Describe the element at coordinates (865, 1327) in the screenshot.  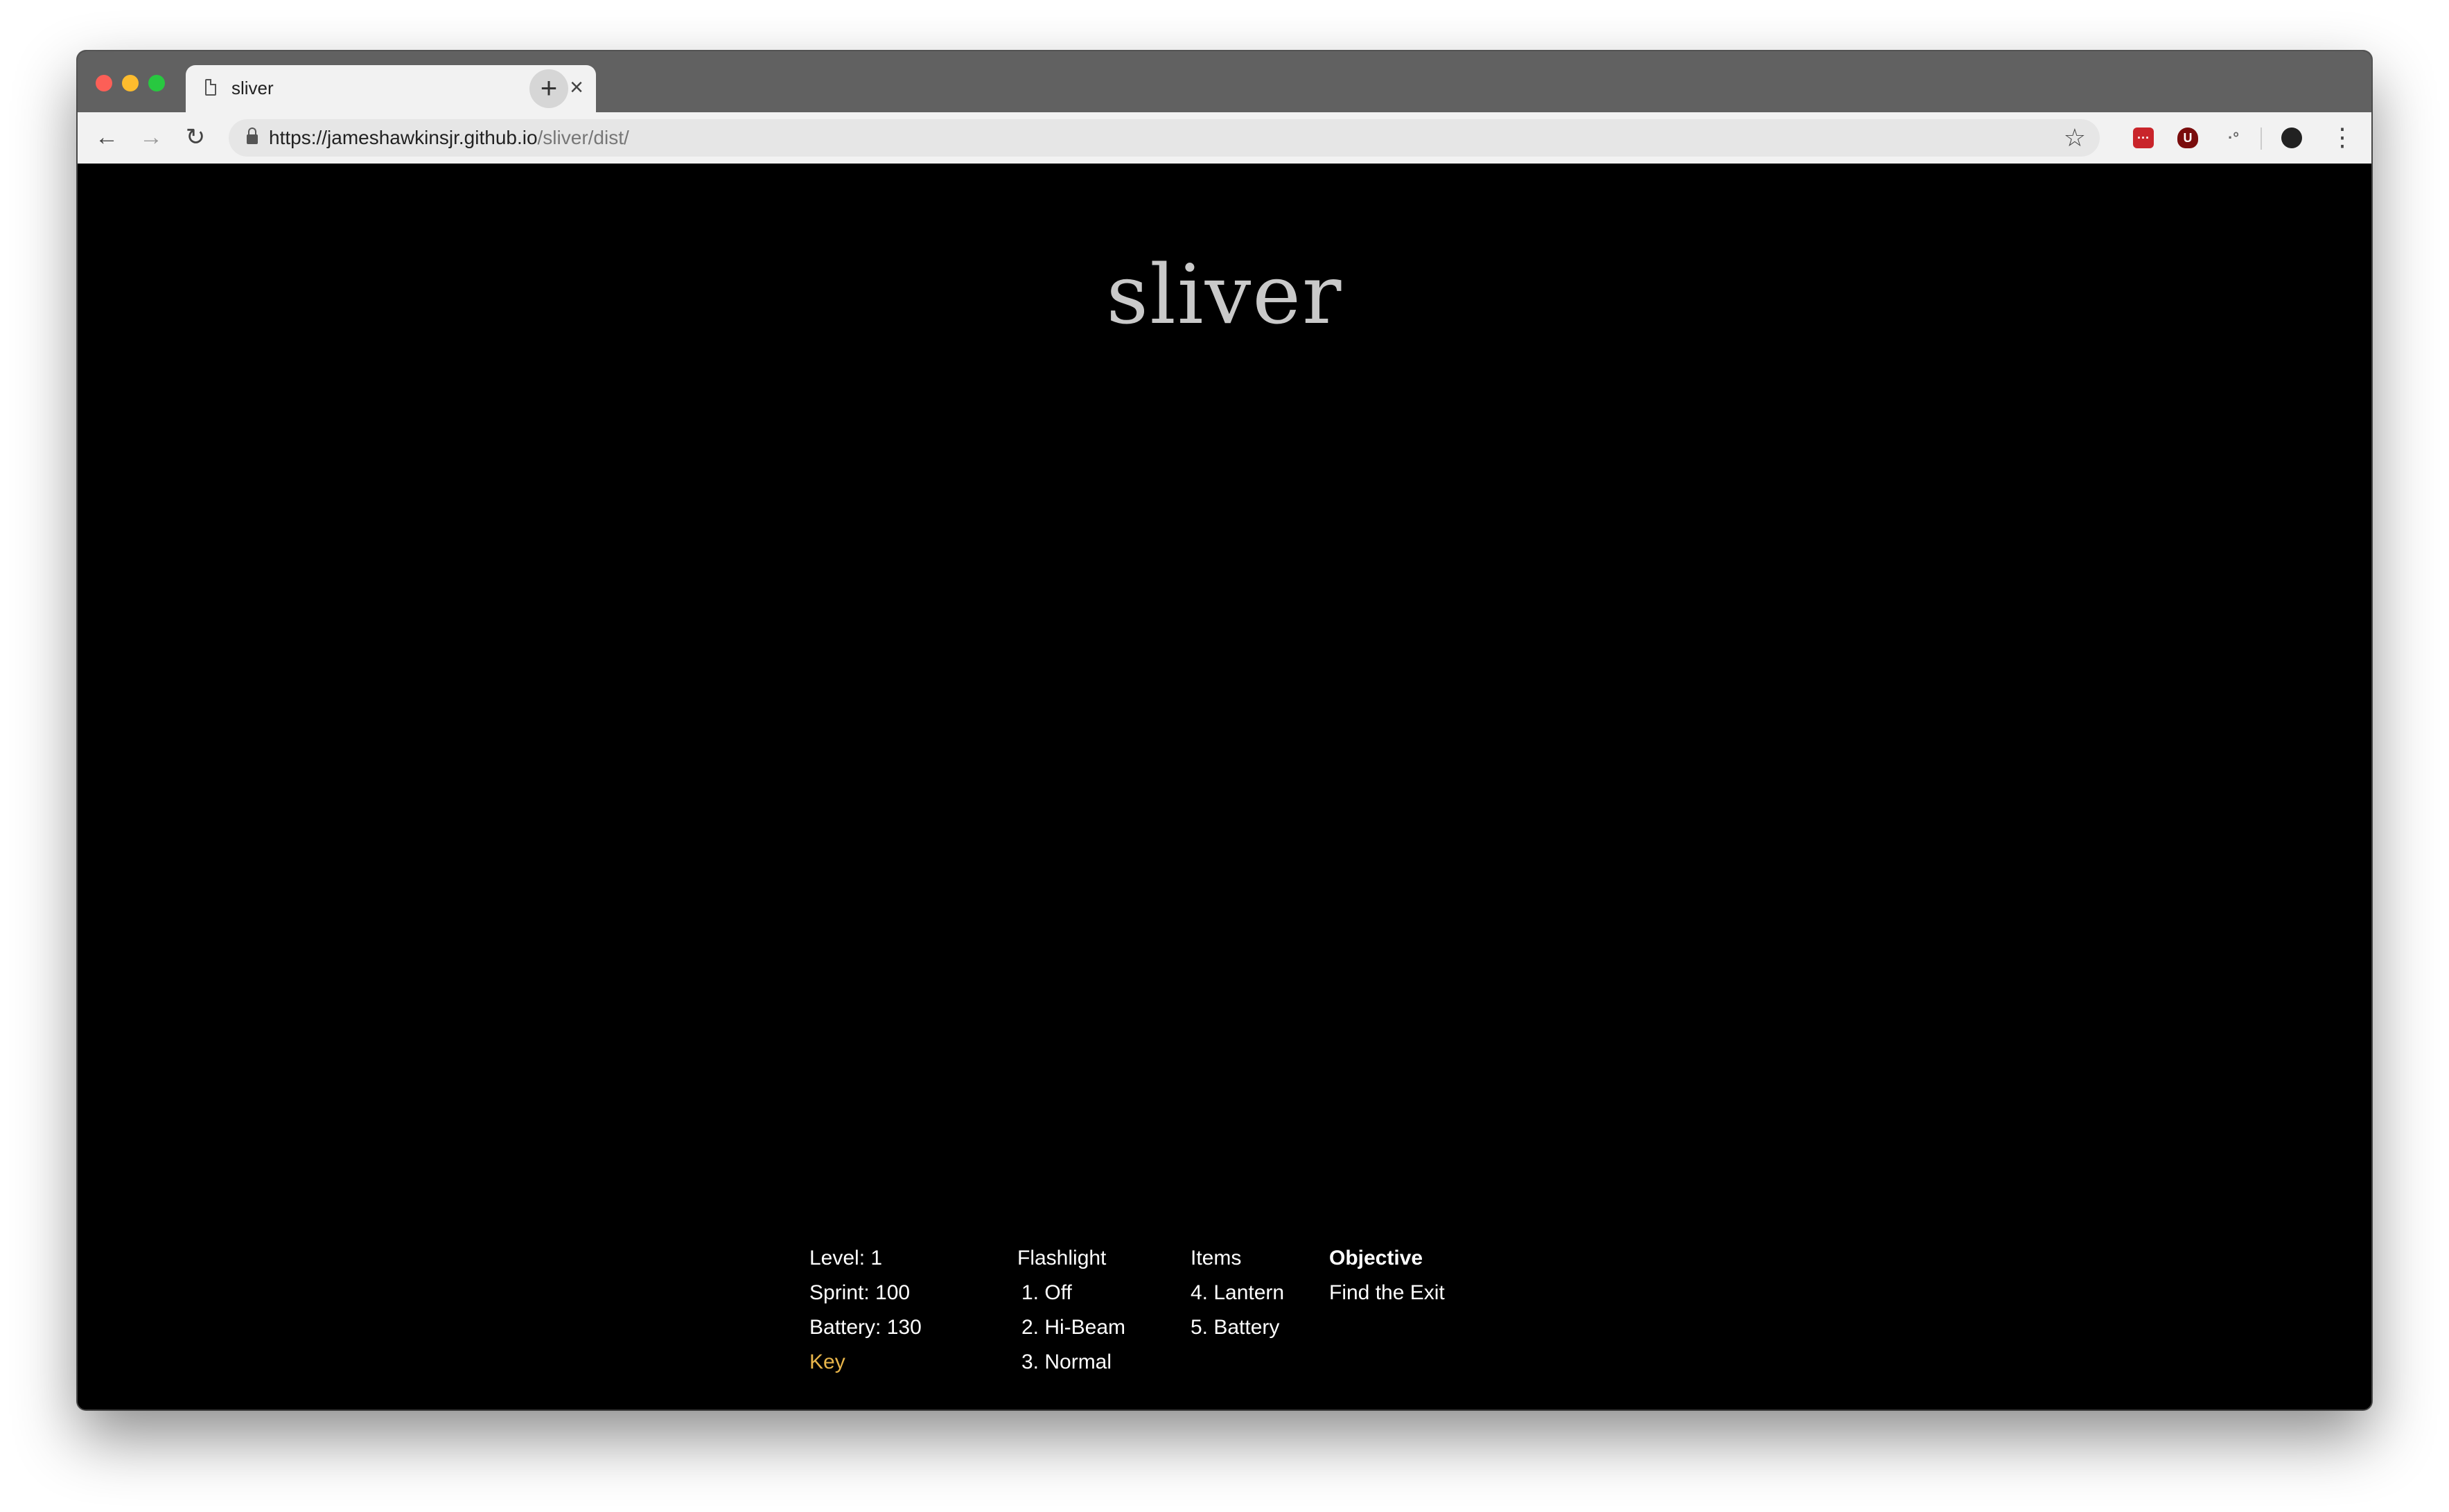
I see `battery-label: Battery: 130` at that location.